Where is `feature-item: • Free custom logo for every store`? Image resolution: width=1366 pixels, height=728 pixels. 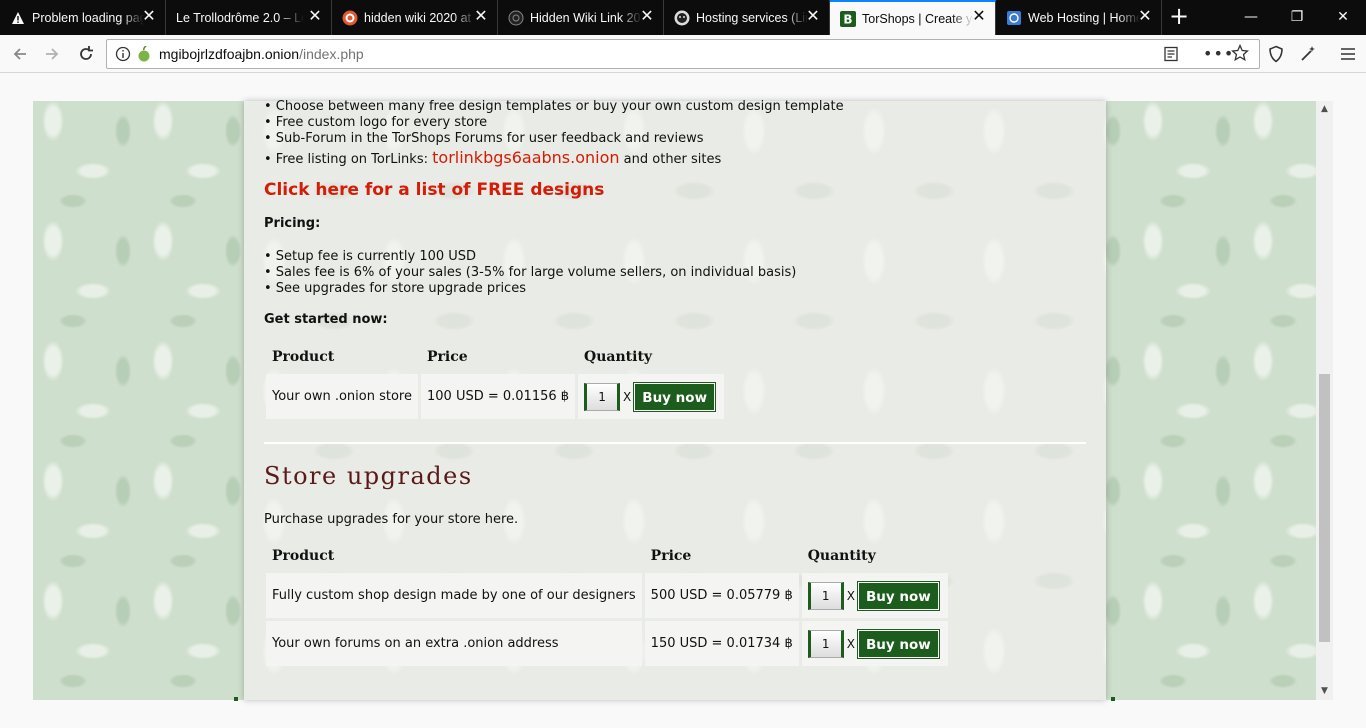 feature-item: • Free custom logo for every store is located at coordinates (376, 122).